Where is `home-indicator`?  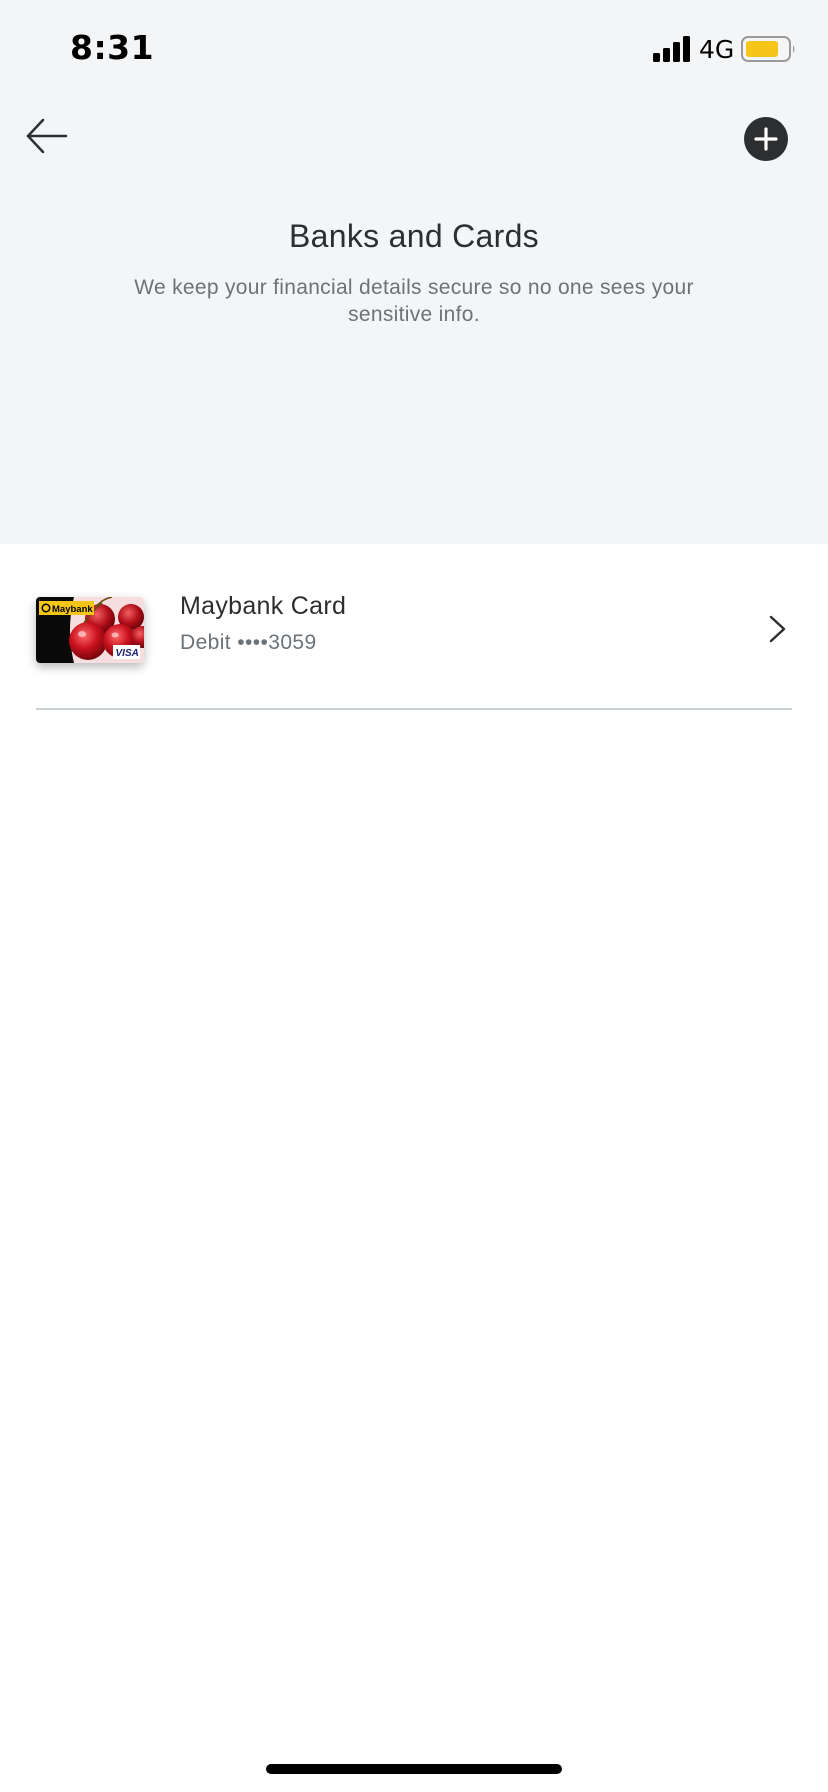 home-indicator is located at coordinates (414, 1769).